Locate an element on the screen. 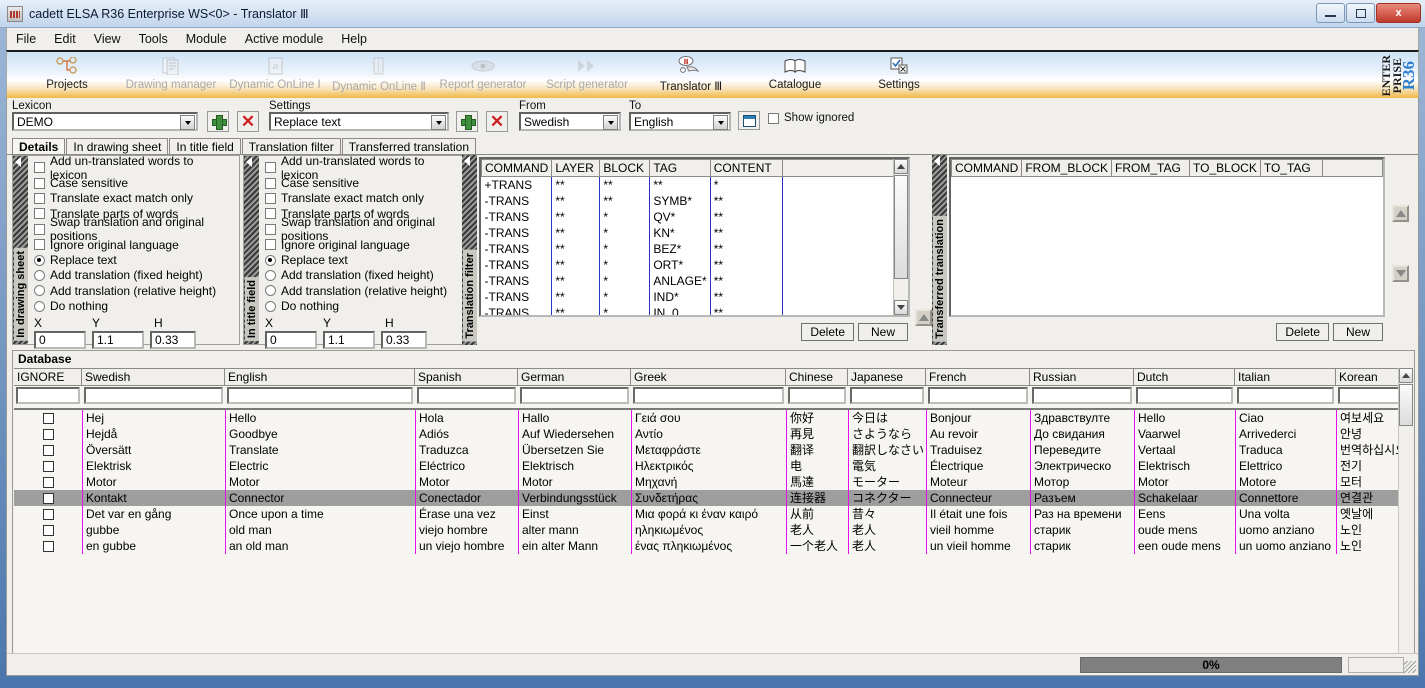 The width and height of the screenshot is (1425, 688). database-cell: Мотор is located at coordinates (1082, 482).